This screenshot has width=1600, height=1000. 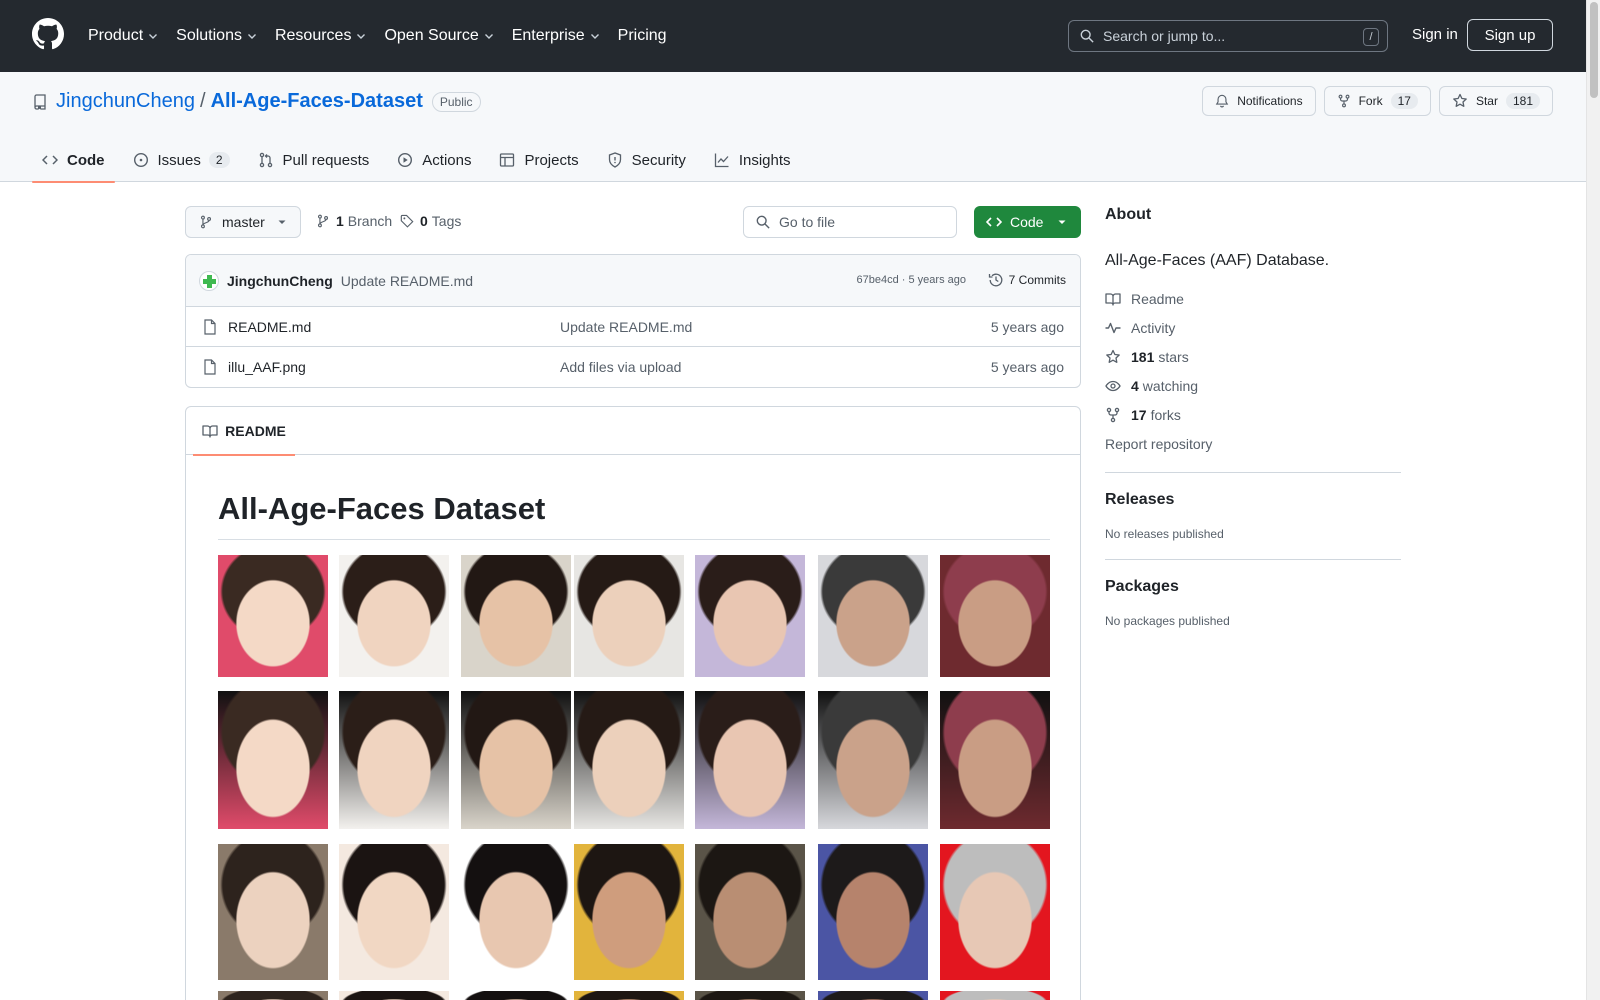 I want to click on code-dropdown-button: Code, so click(x=1027, y=222).